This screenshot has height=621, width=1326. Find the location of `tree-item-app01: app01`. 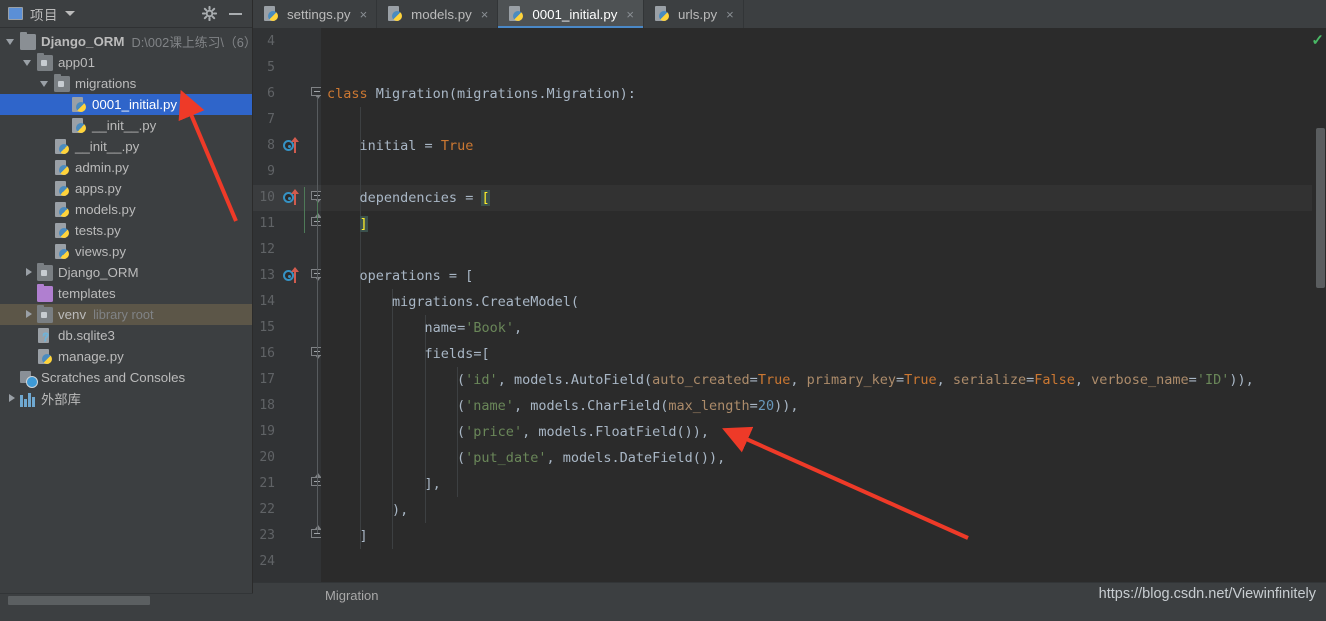

tree-item-app01: app01 is located at coordinates (126, 62).